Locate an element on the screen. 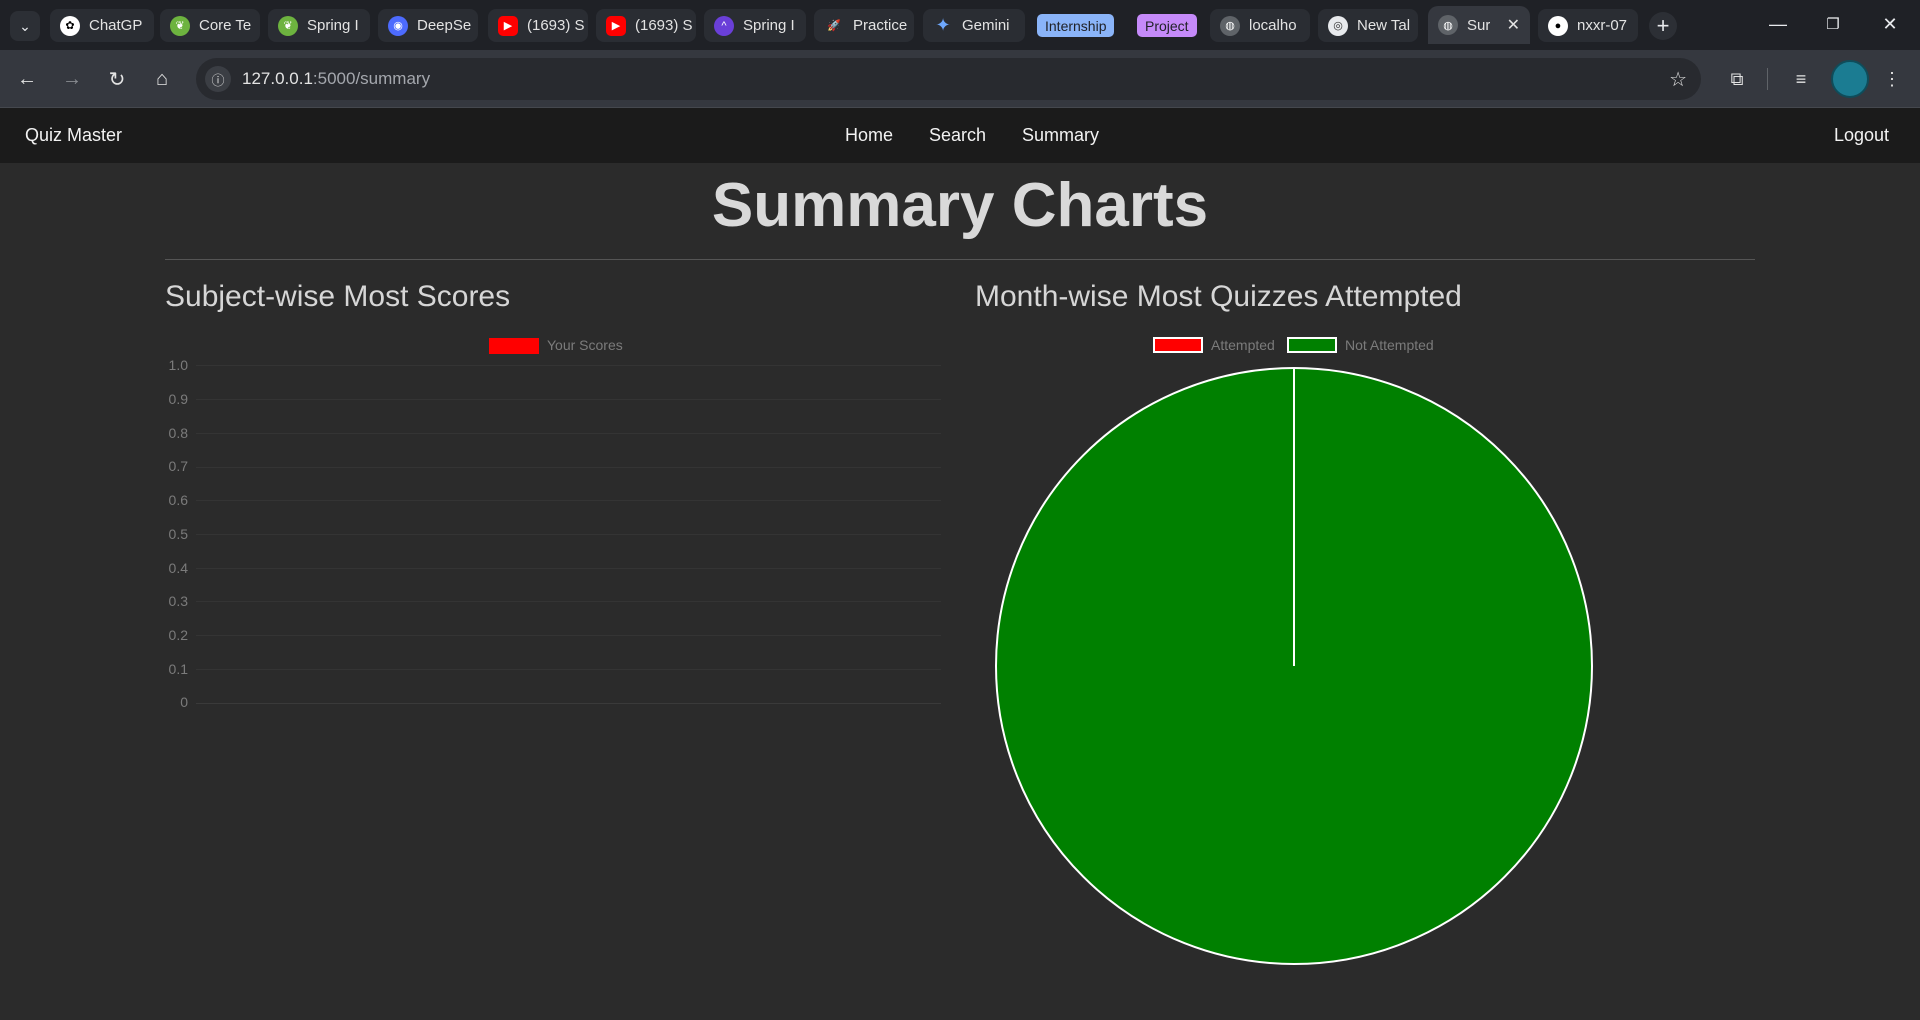  tab-core: ❦ Core Te is located at coordinates (210, 25).